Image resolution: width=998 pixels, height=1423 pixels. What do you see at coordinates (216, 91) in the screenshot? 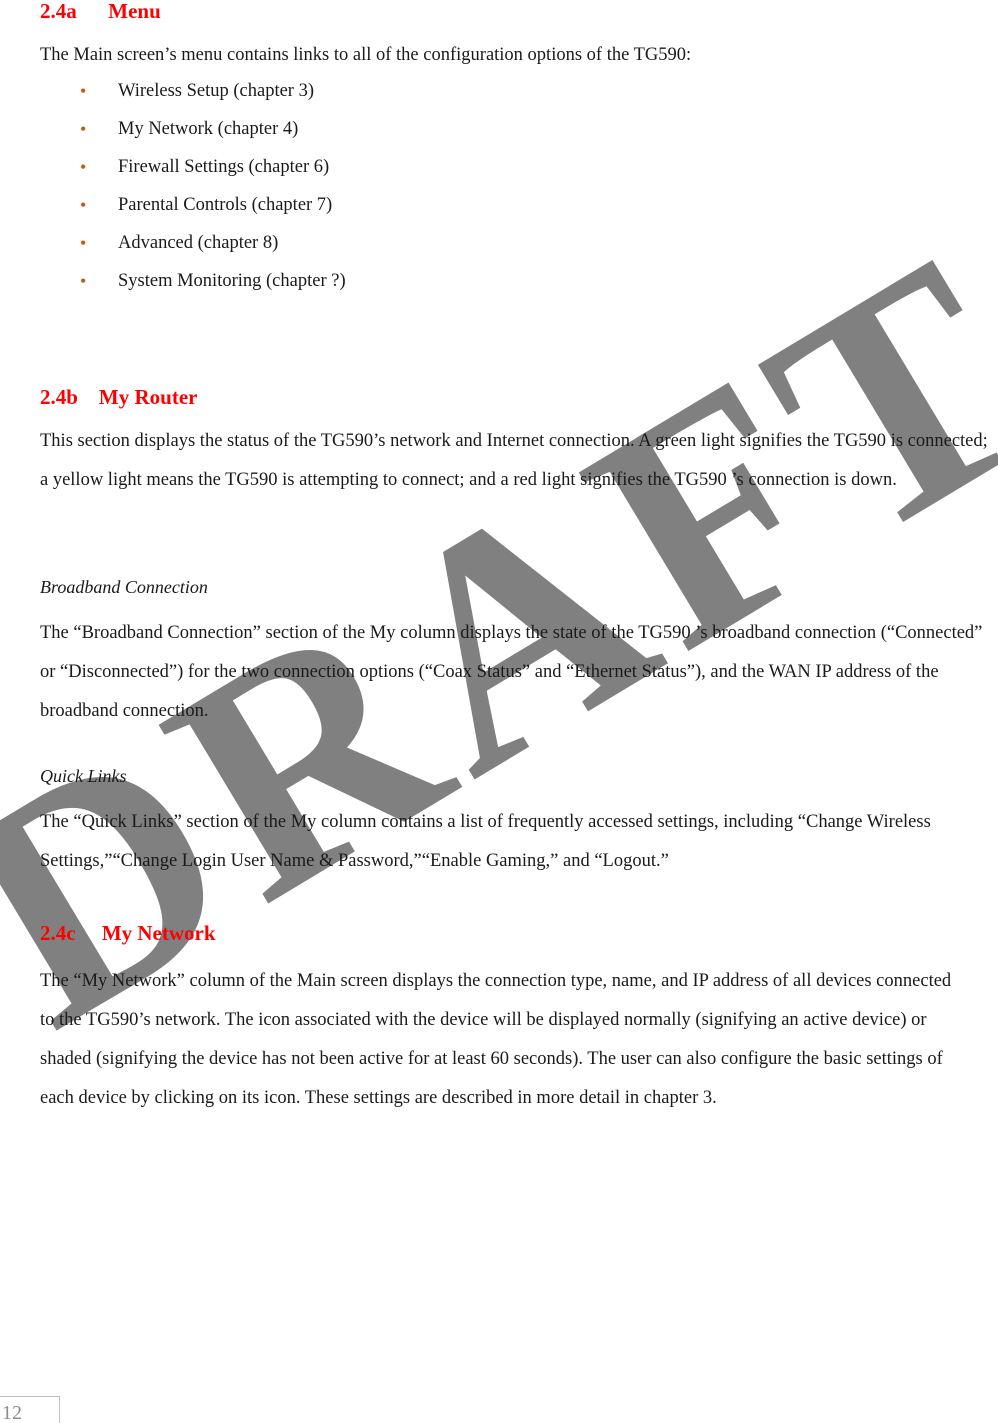
I see `list-item-label: Wireless Setup (chapter 3)` at bounding box center [216, 91].